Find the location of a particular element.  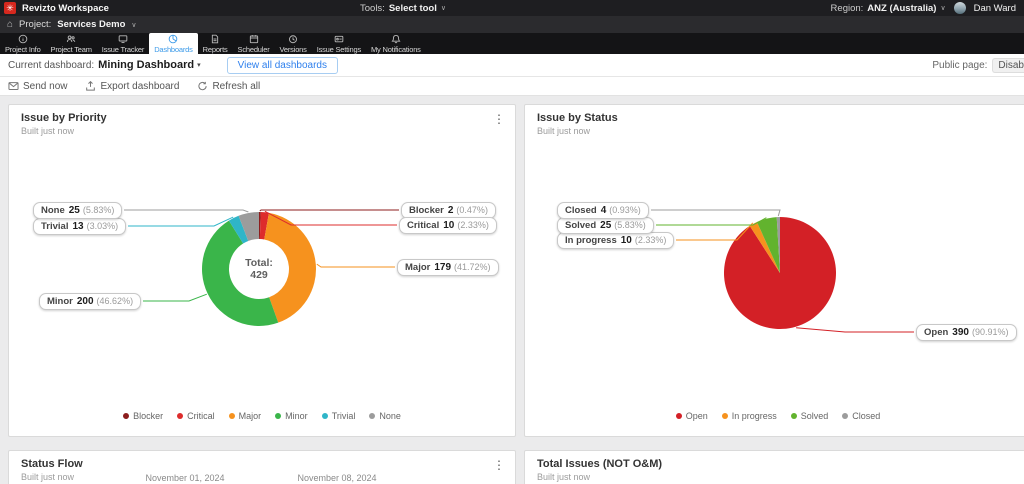

legend-item-in-progress: In progress is located at coordinates (749, 416).